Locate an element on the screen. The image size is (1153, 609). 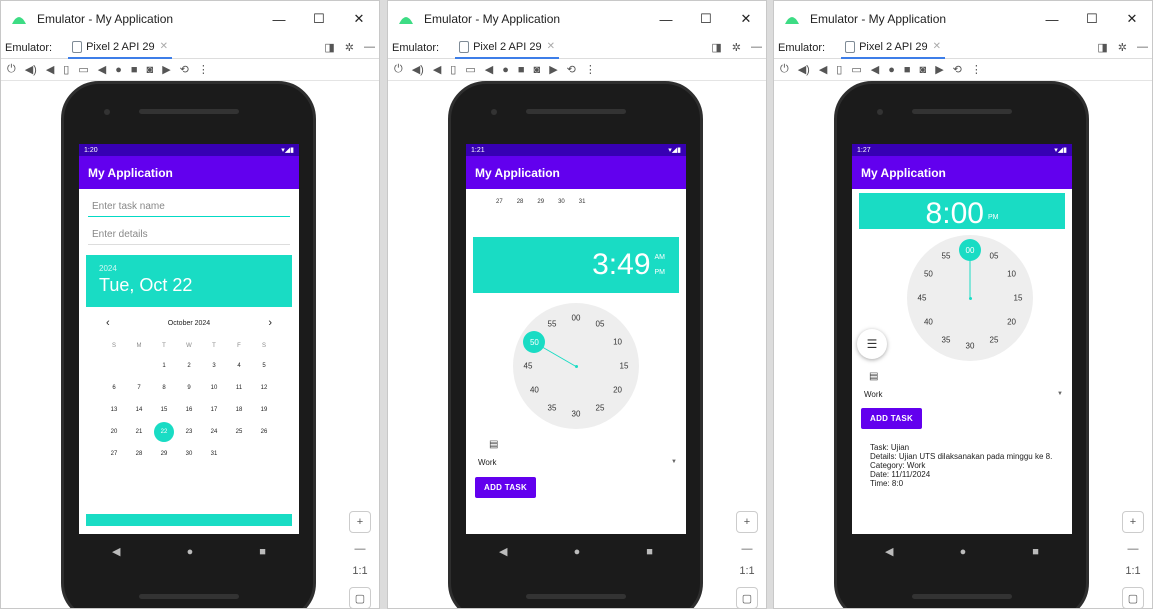
task-name-input: Enter task name is located at coordinates (189, 203).